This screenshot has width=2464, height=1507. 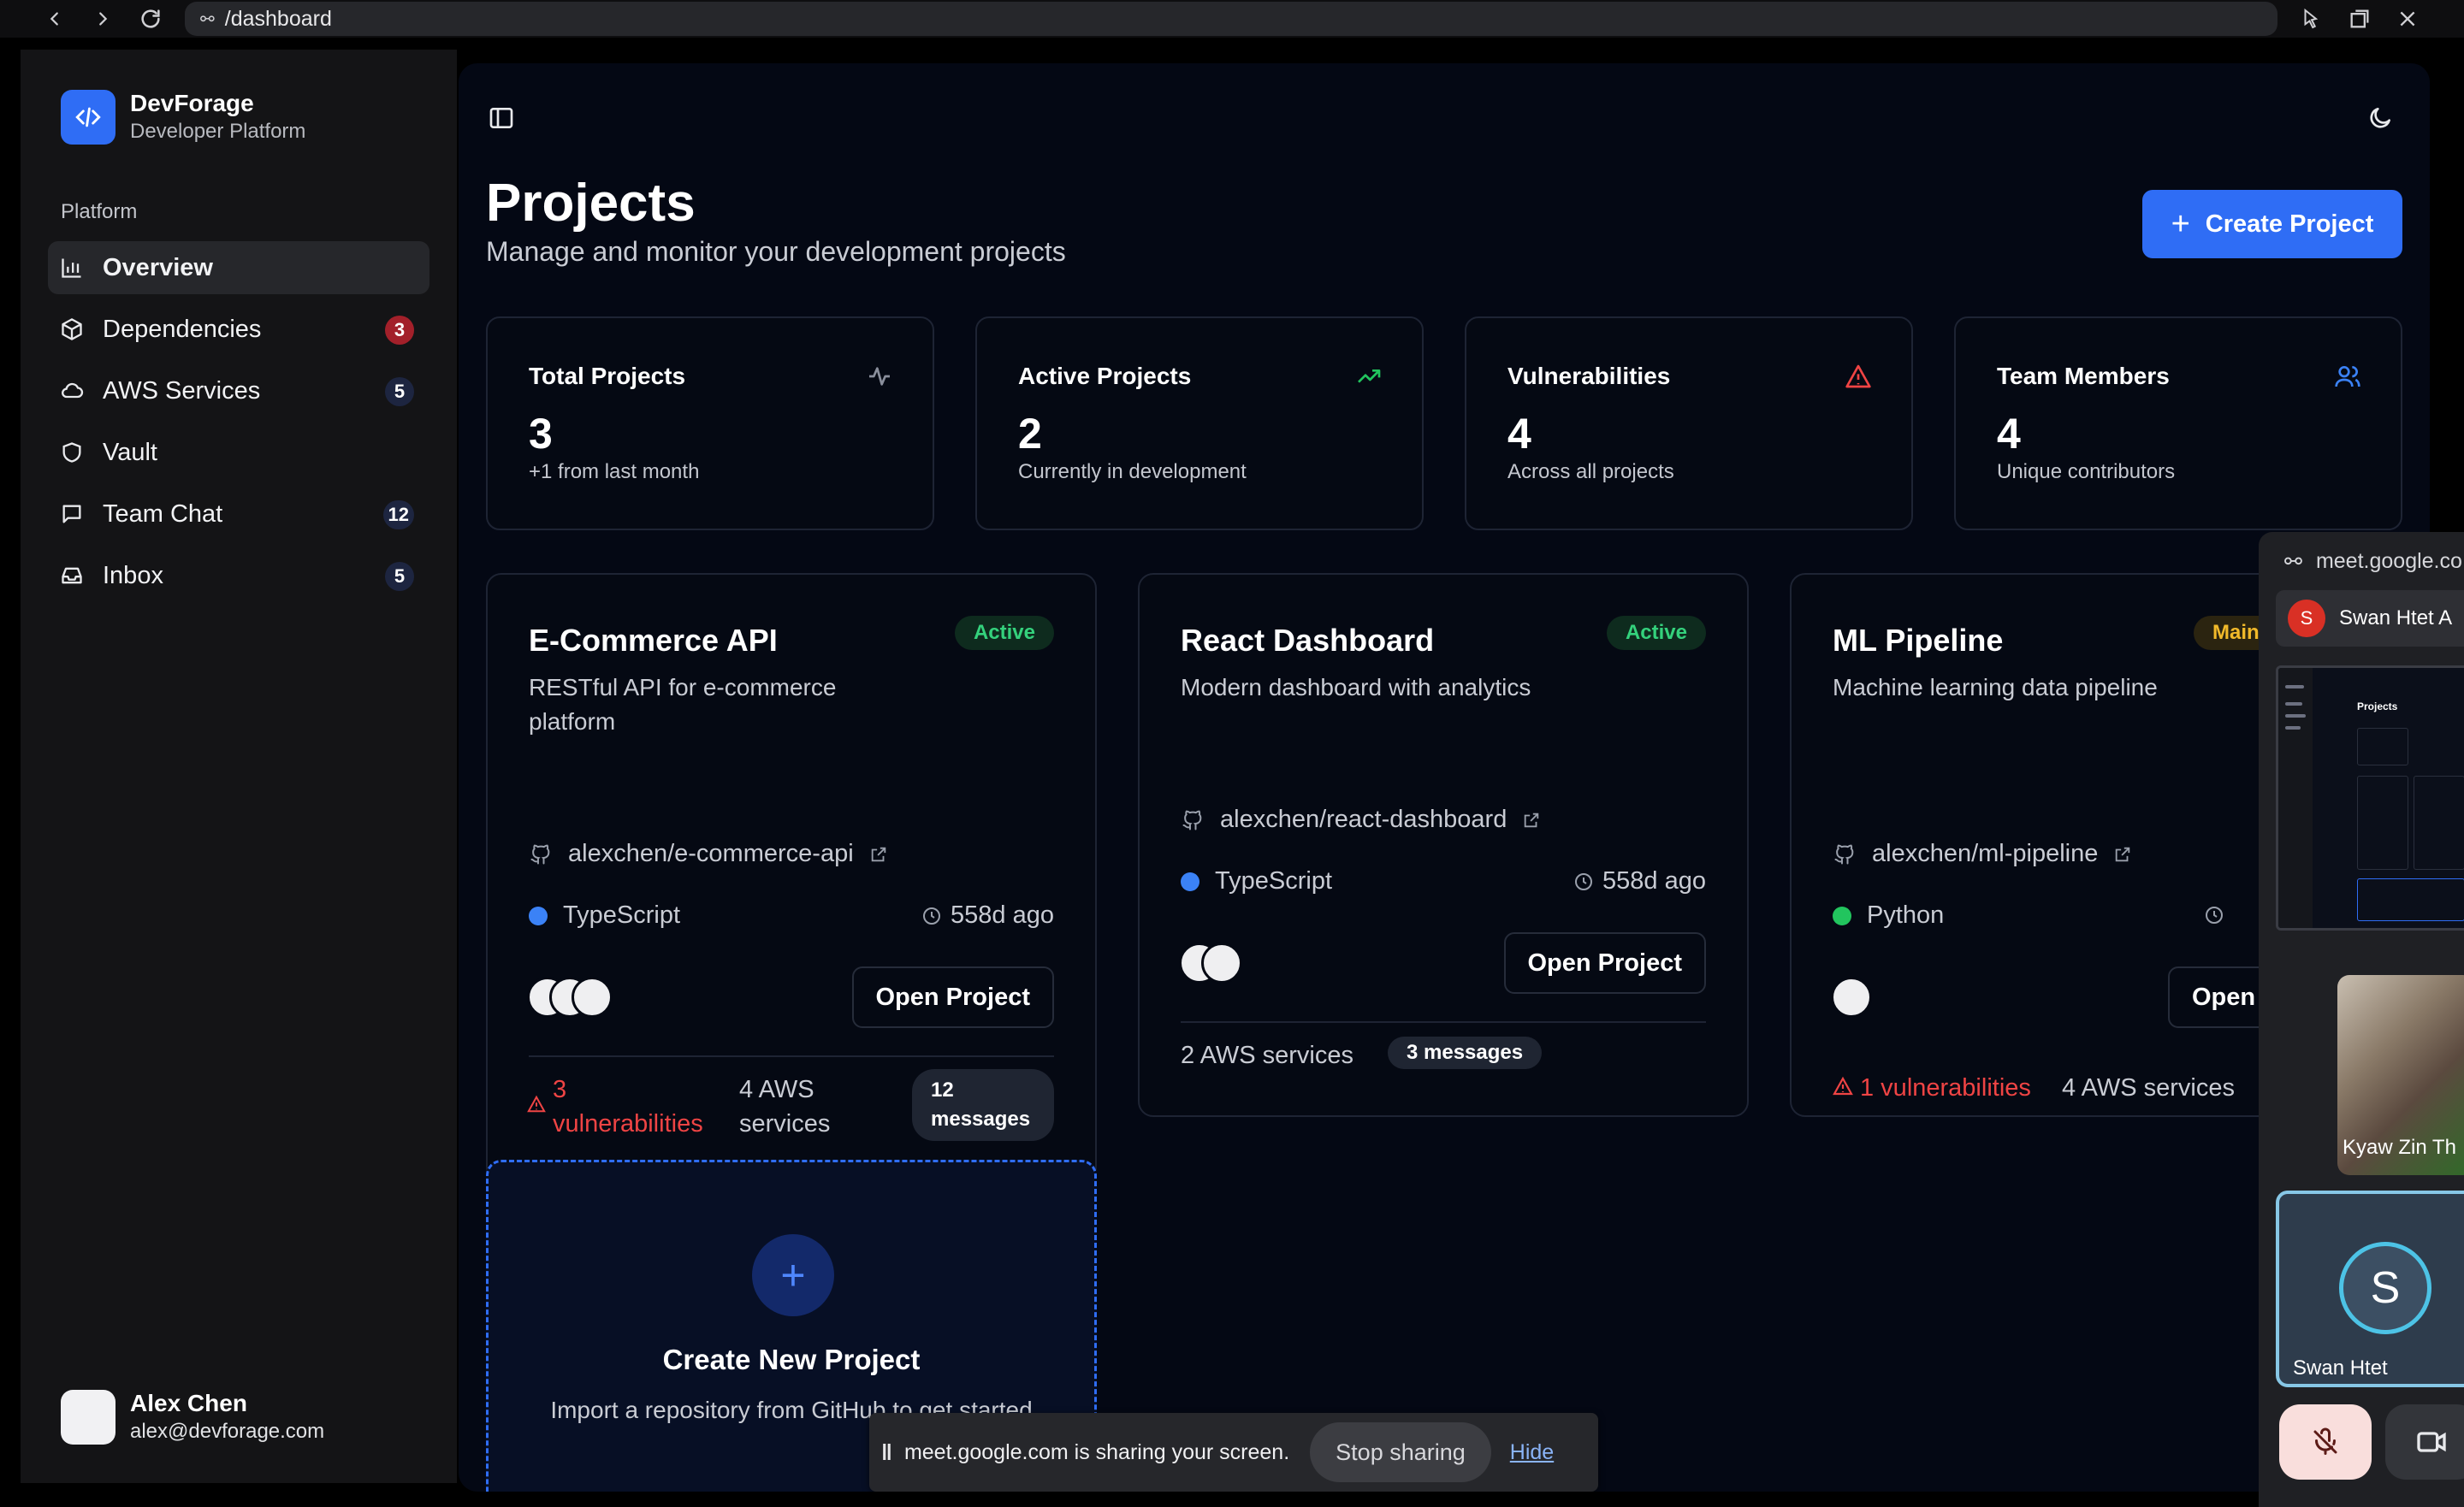 I want to click on stat-title: Total Projects, so click(x=607, y=376).